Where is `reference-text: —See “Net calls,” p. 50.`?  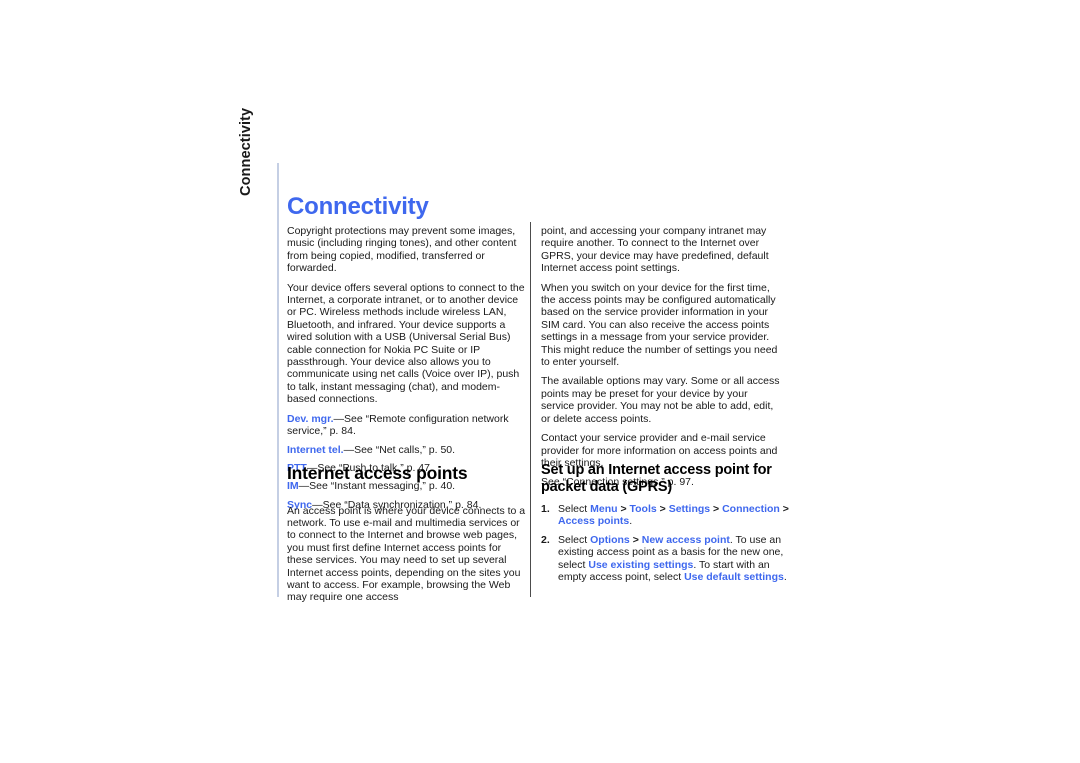 reference-text: —See “Net calls,” p. 50. is located at coordinates (399, 449).